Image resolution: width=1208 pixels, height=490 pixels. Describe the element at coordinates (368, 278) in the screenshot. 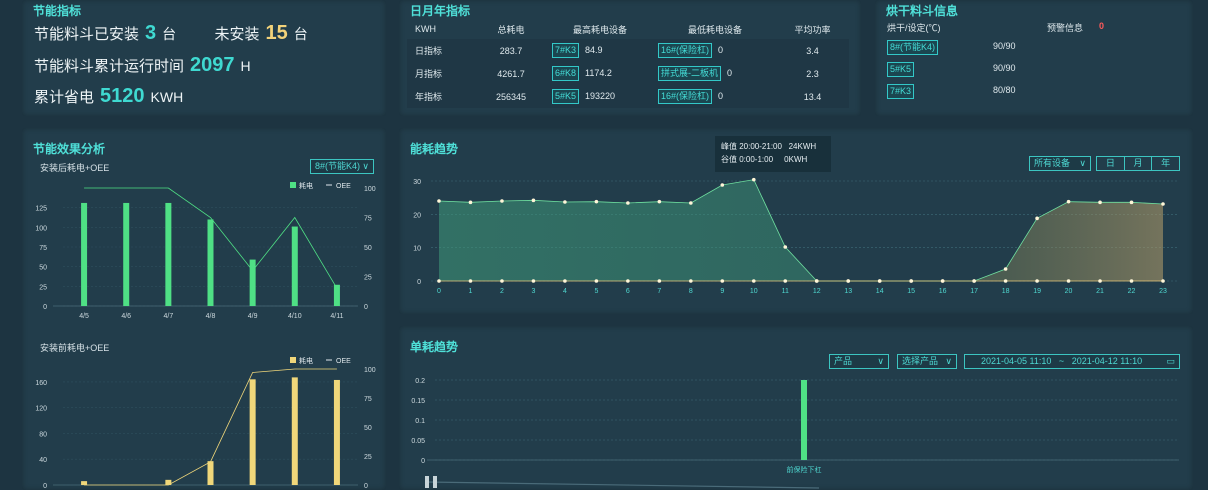

I see `y2-tick-label: 25` at that location.